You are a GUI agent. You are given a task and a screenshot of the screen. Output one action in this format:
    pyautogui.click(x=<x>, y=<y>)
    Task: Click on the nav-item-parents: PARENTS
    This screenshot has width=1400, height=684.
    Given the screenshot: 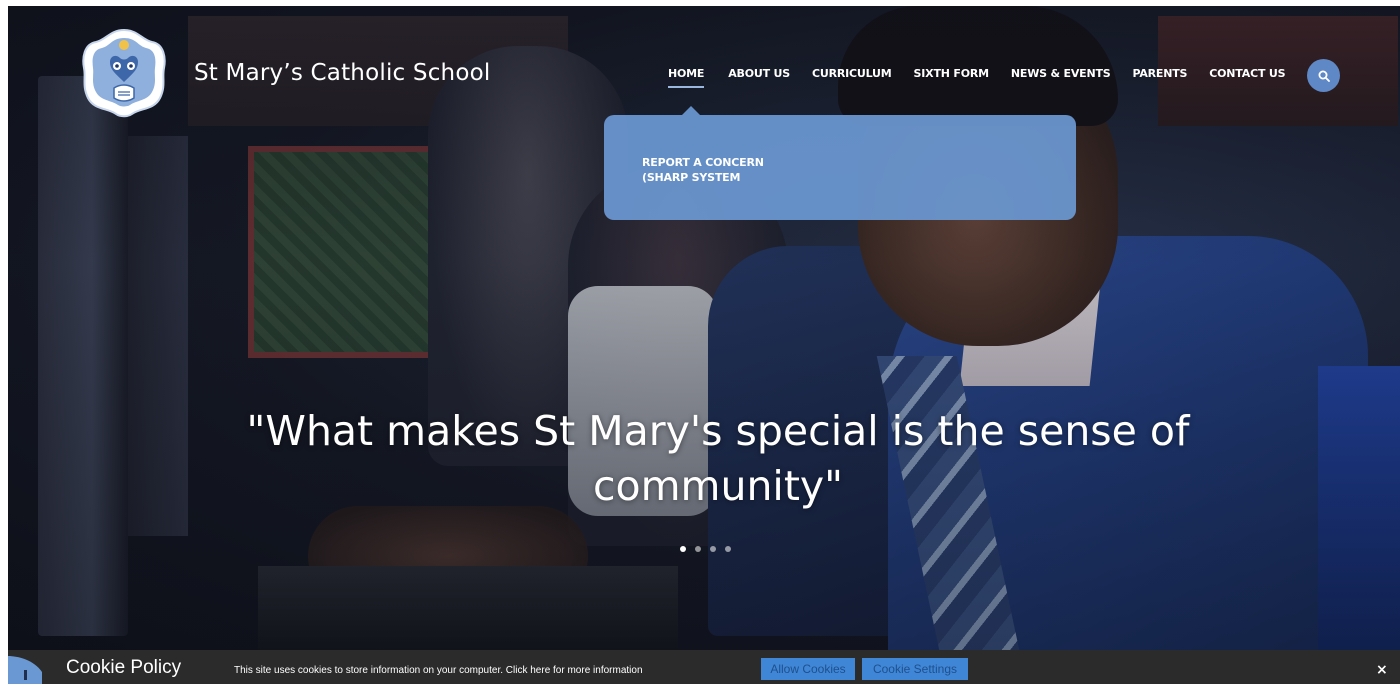 What is the action you would take?
    pyautogui.click(x=1159, y=77)
    